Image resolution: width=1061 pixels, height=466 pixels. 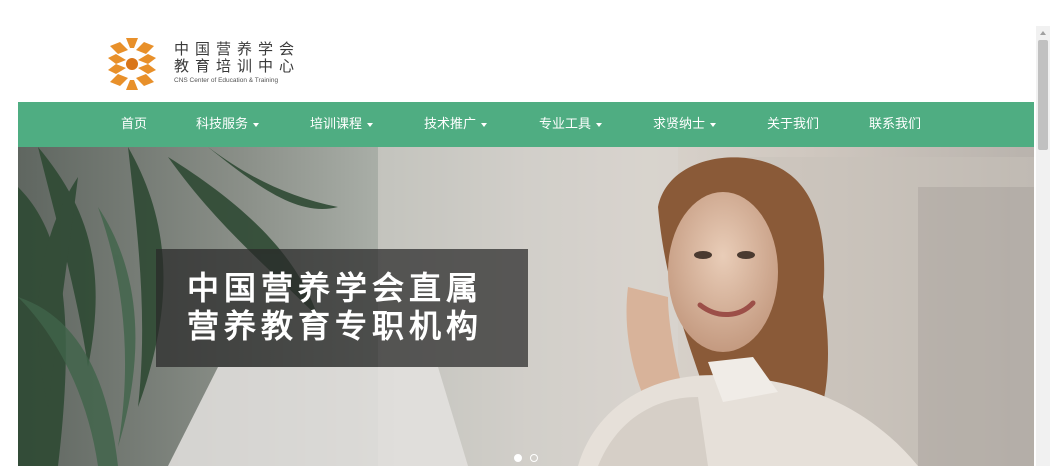 I want to click on nav-item-tech-promotion: 技术推广, so click(x=456, y=124).